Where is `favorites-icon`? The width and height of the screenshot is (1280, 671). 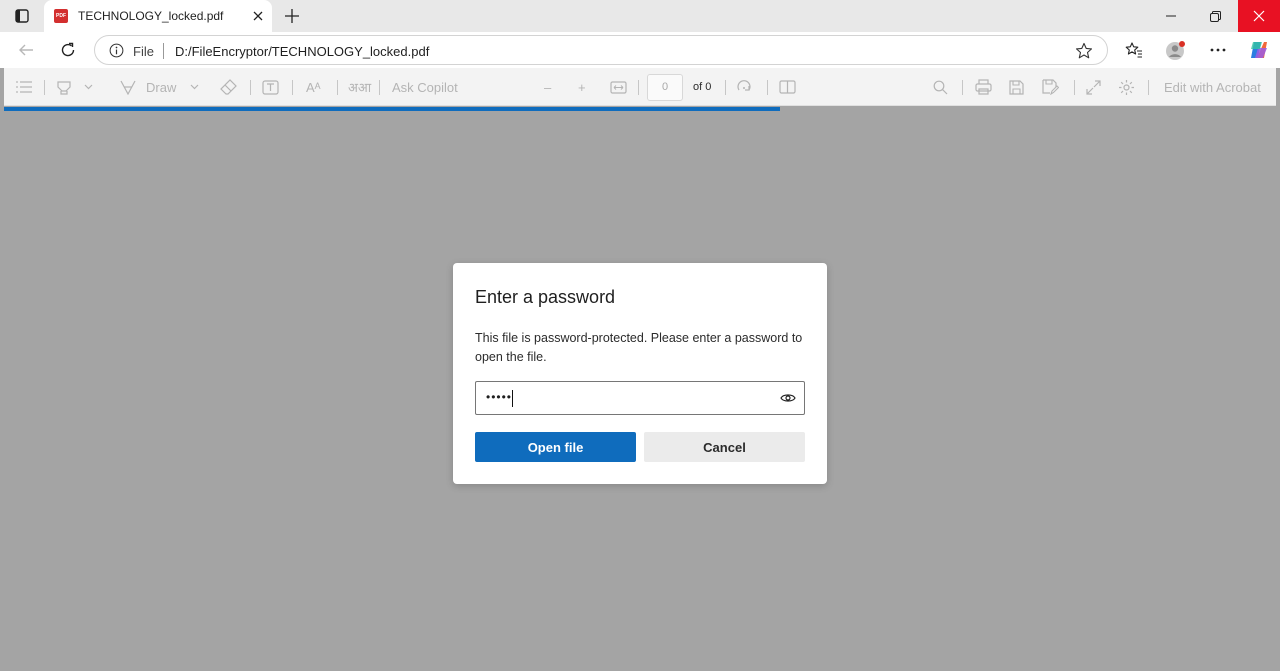 favorites-icon is located at coordinates (1133, 50).